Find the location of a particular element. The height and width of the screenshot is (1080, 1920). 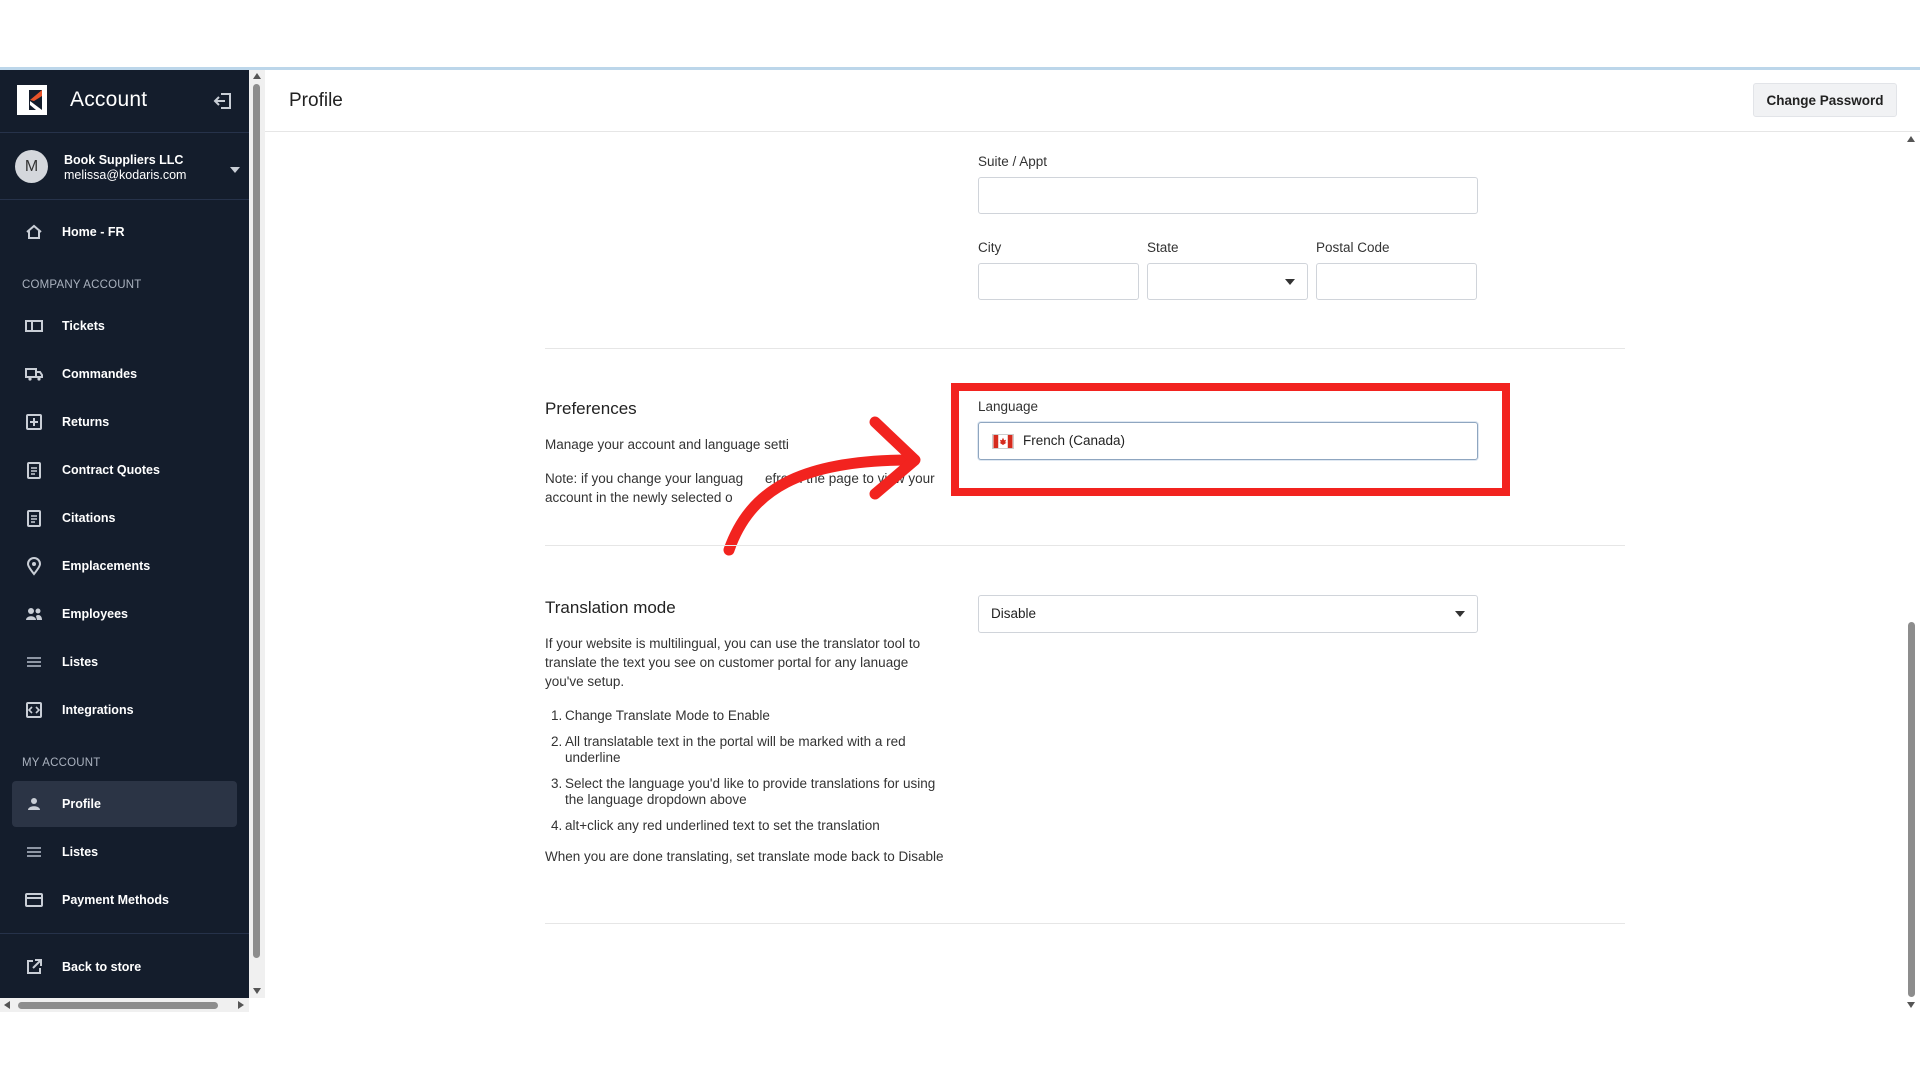

sidebar-item-employees: Employees is located at coordinates (124, 614).